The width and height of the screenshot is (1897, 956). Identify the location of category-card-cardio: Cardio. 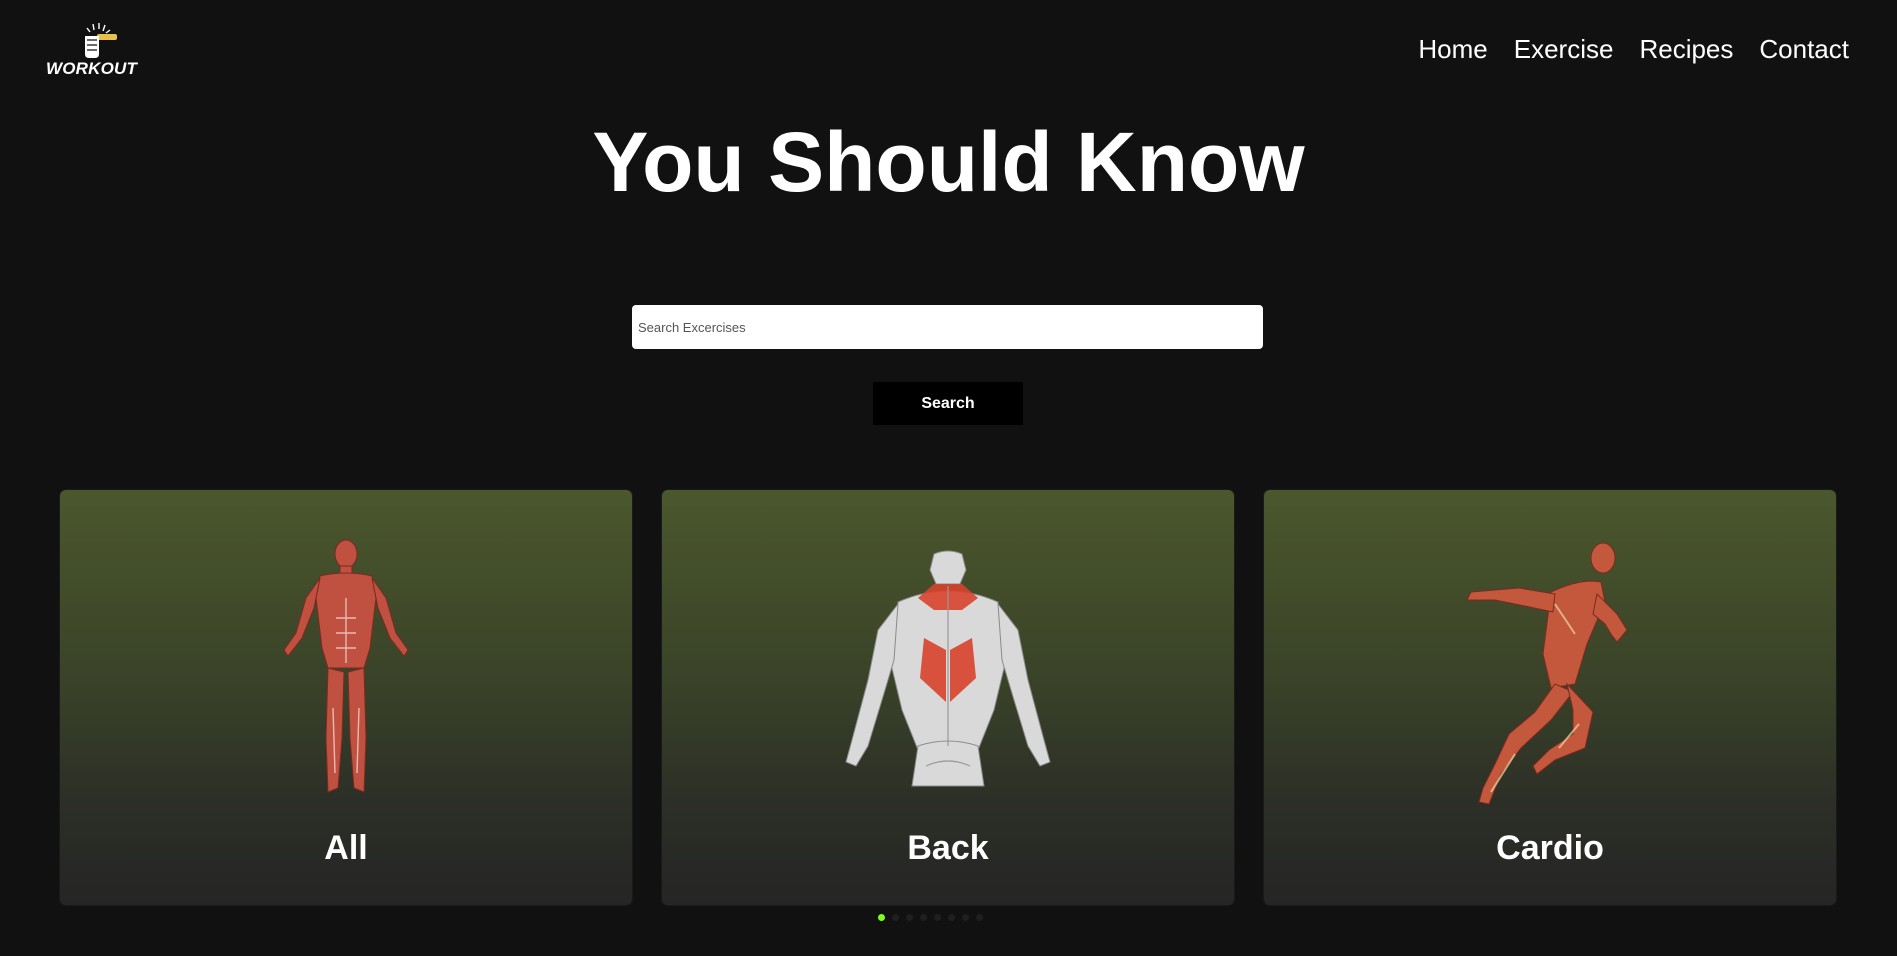
(1550, 697).